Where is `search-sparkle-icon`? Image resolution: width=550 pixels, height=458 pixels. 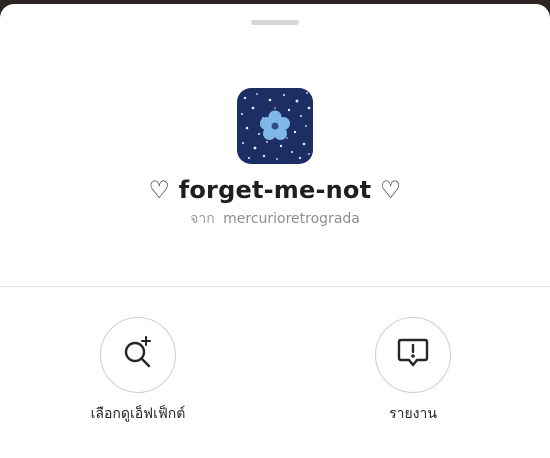 search-sparkle-icon is located at coordinates (138, 355).